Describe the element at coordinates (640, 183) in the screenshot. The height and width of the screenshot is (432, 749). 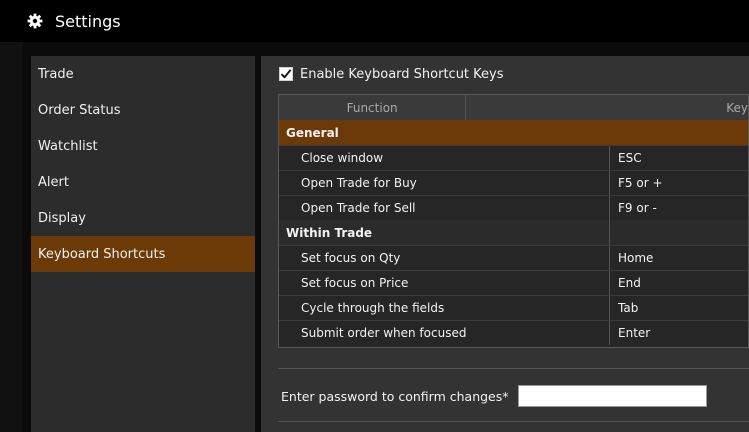
I see `key-cell: F5 or +` at that location.